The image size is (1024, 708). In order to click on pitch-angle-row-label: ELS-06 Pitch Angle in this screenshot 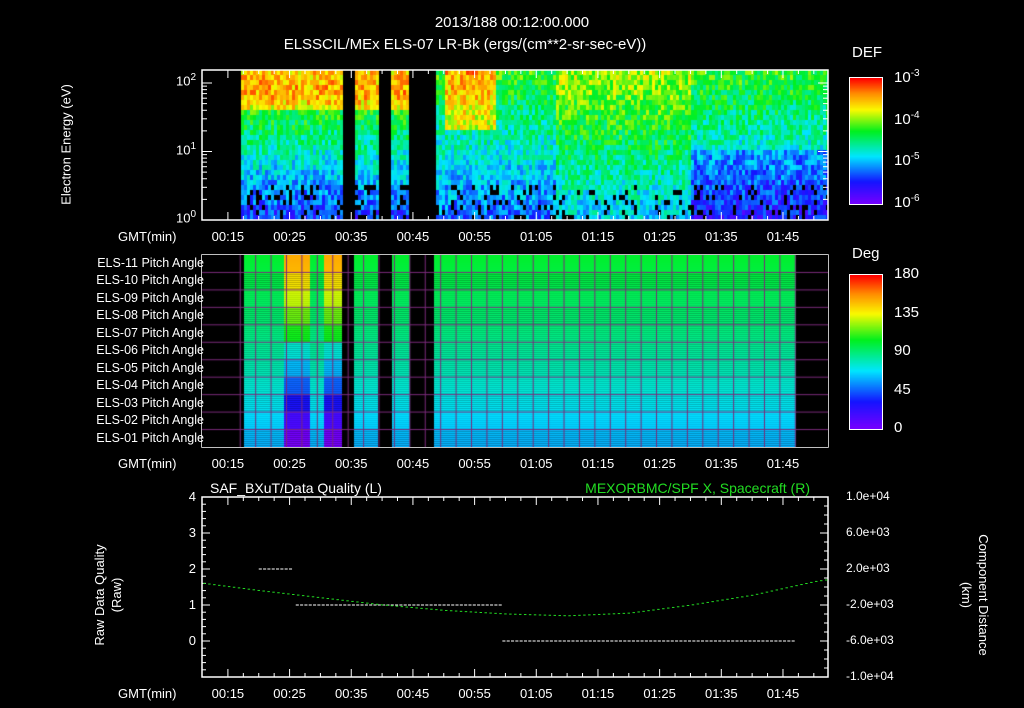, I will do `click(150, 350)`.